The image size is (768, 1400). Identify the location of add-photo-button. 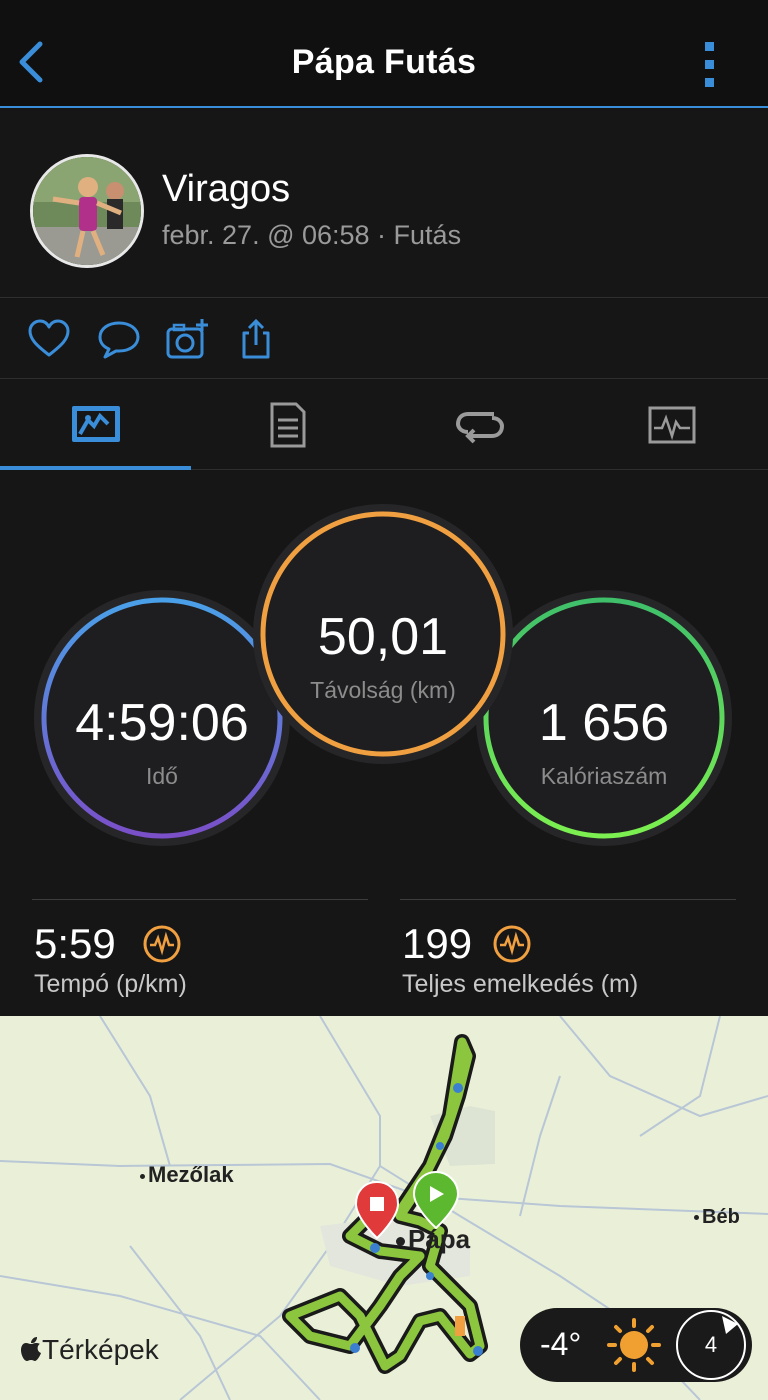
(187, 339).